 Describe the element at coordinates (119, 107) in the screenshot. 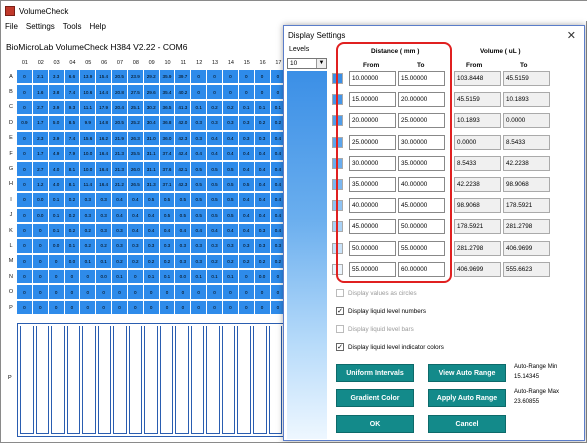

I see `plate-well: 20.4` at that location.